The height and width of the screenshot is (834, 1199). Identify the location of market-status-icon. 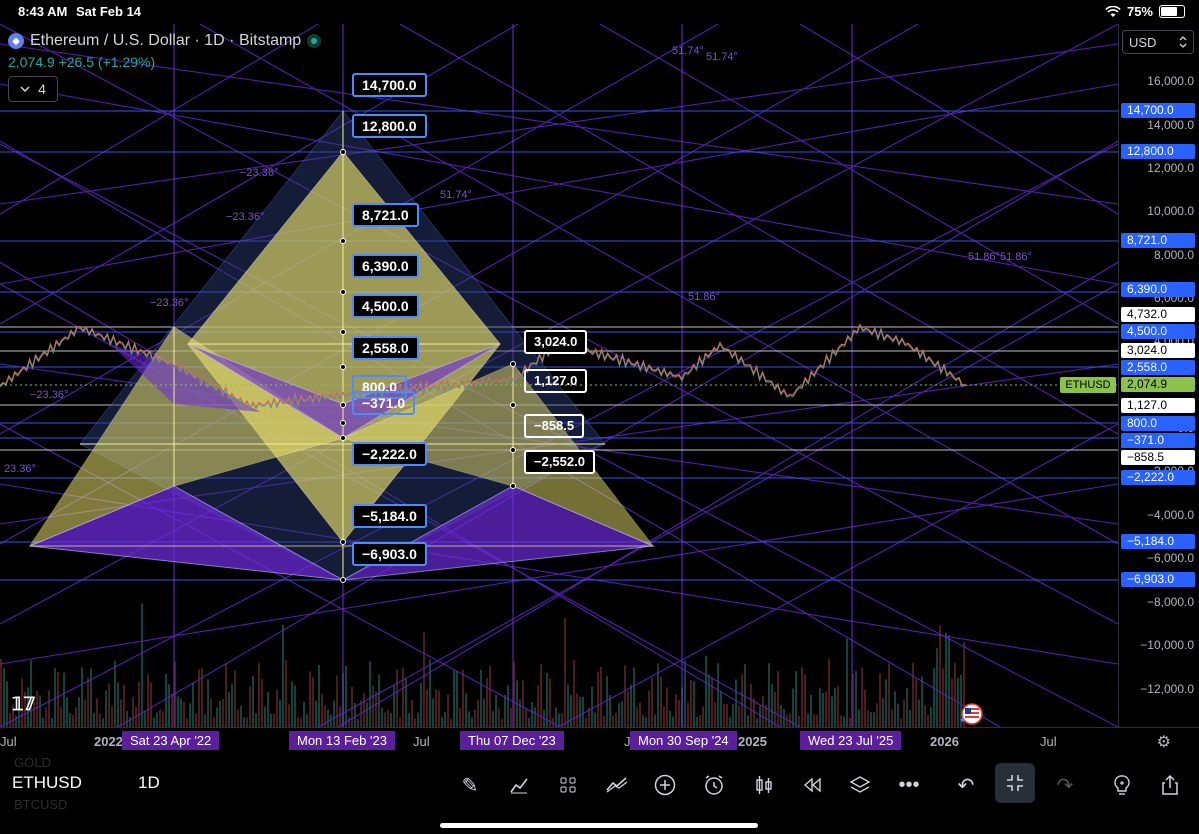
(314, 41).